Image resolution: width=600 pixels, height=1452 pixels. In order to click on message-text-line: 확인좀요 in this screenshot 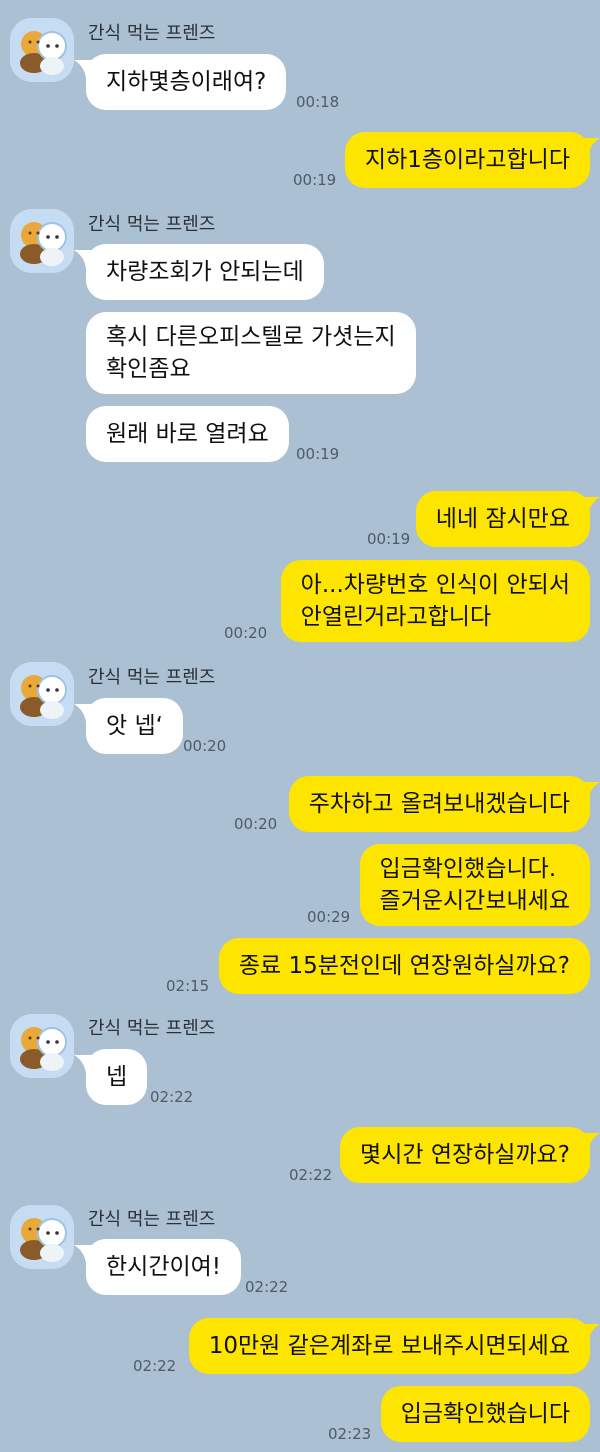, I will do `click(148, 369)`.